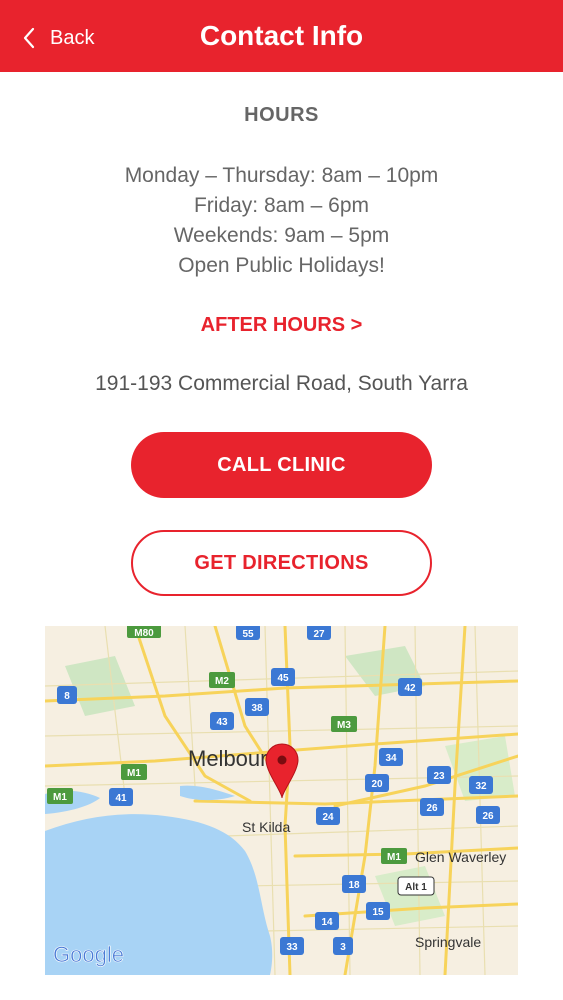  I want to click on svg-text: 15, so click(378, 912).